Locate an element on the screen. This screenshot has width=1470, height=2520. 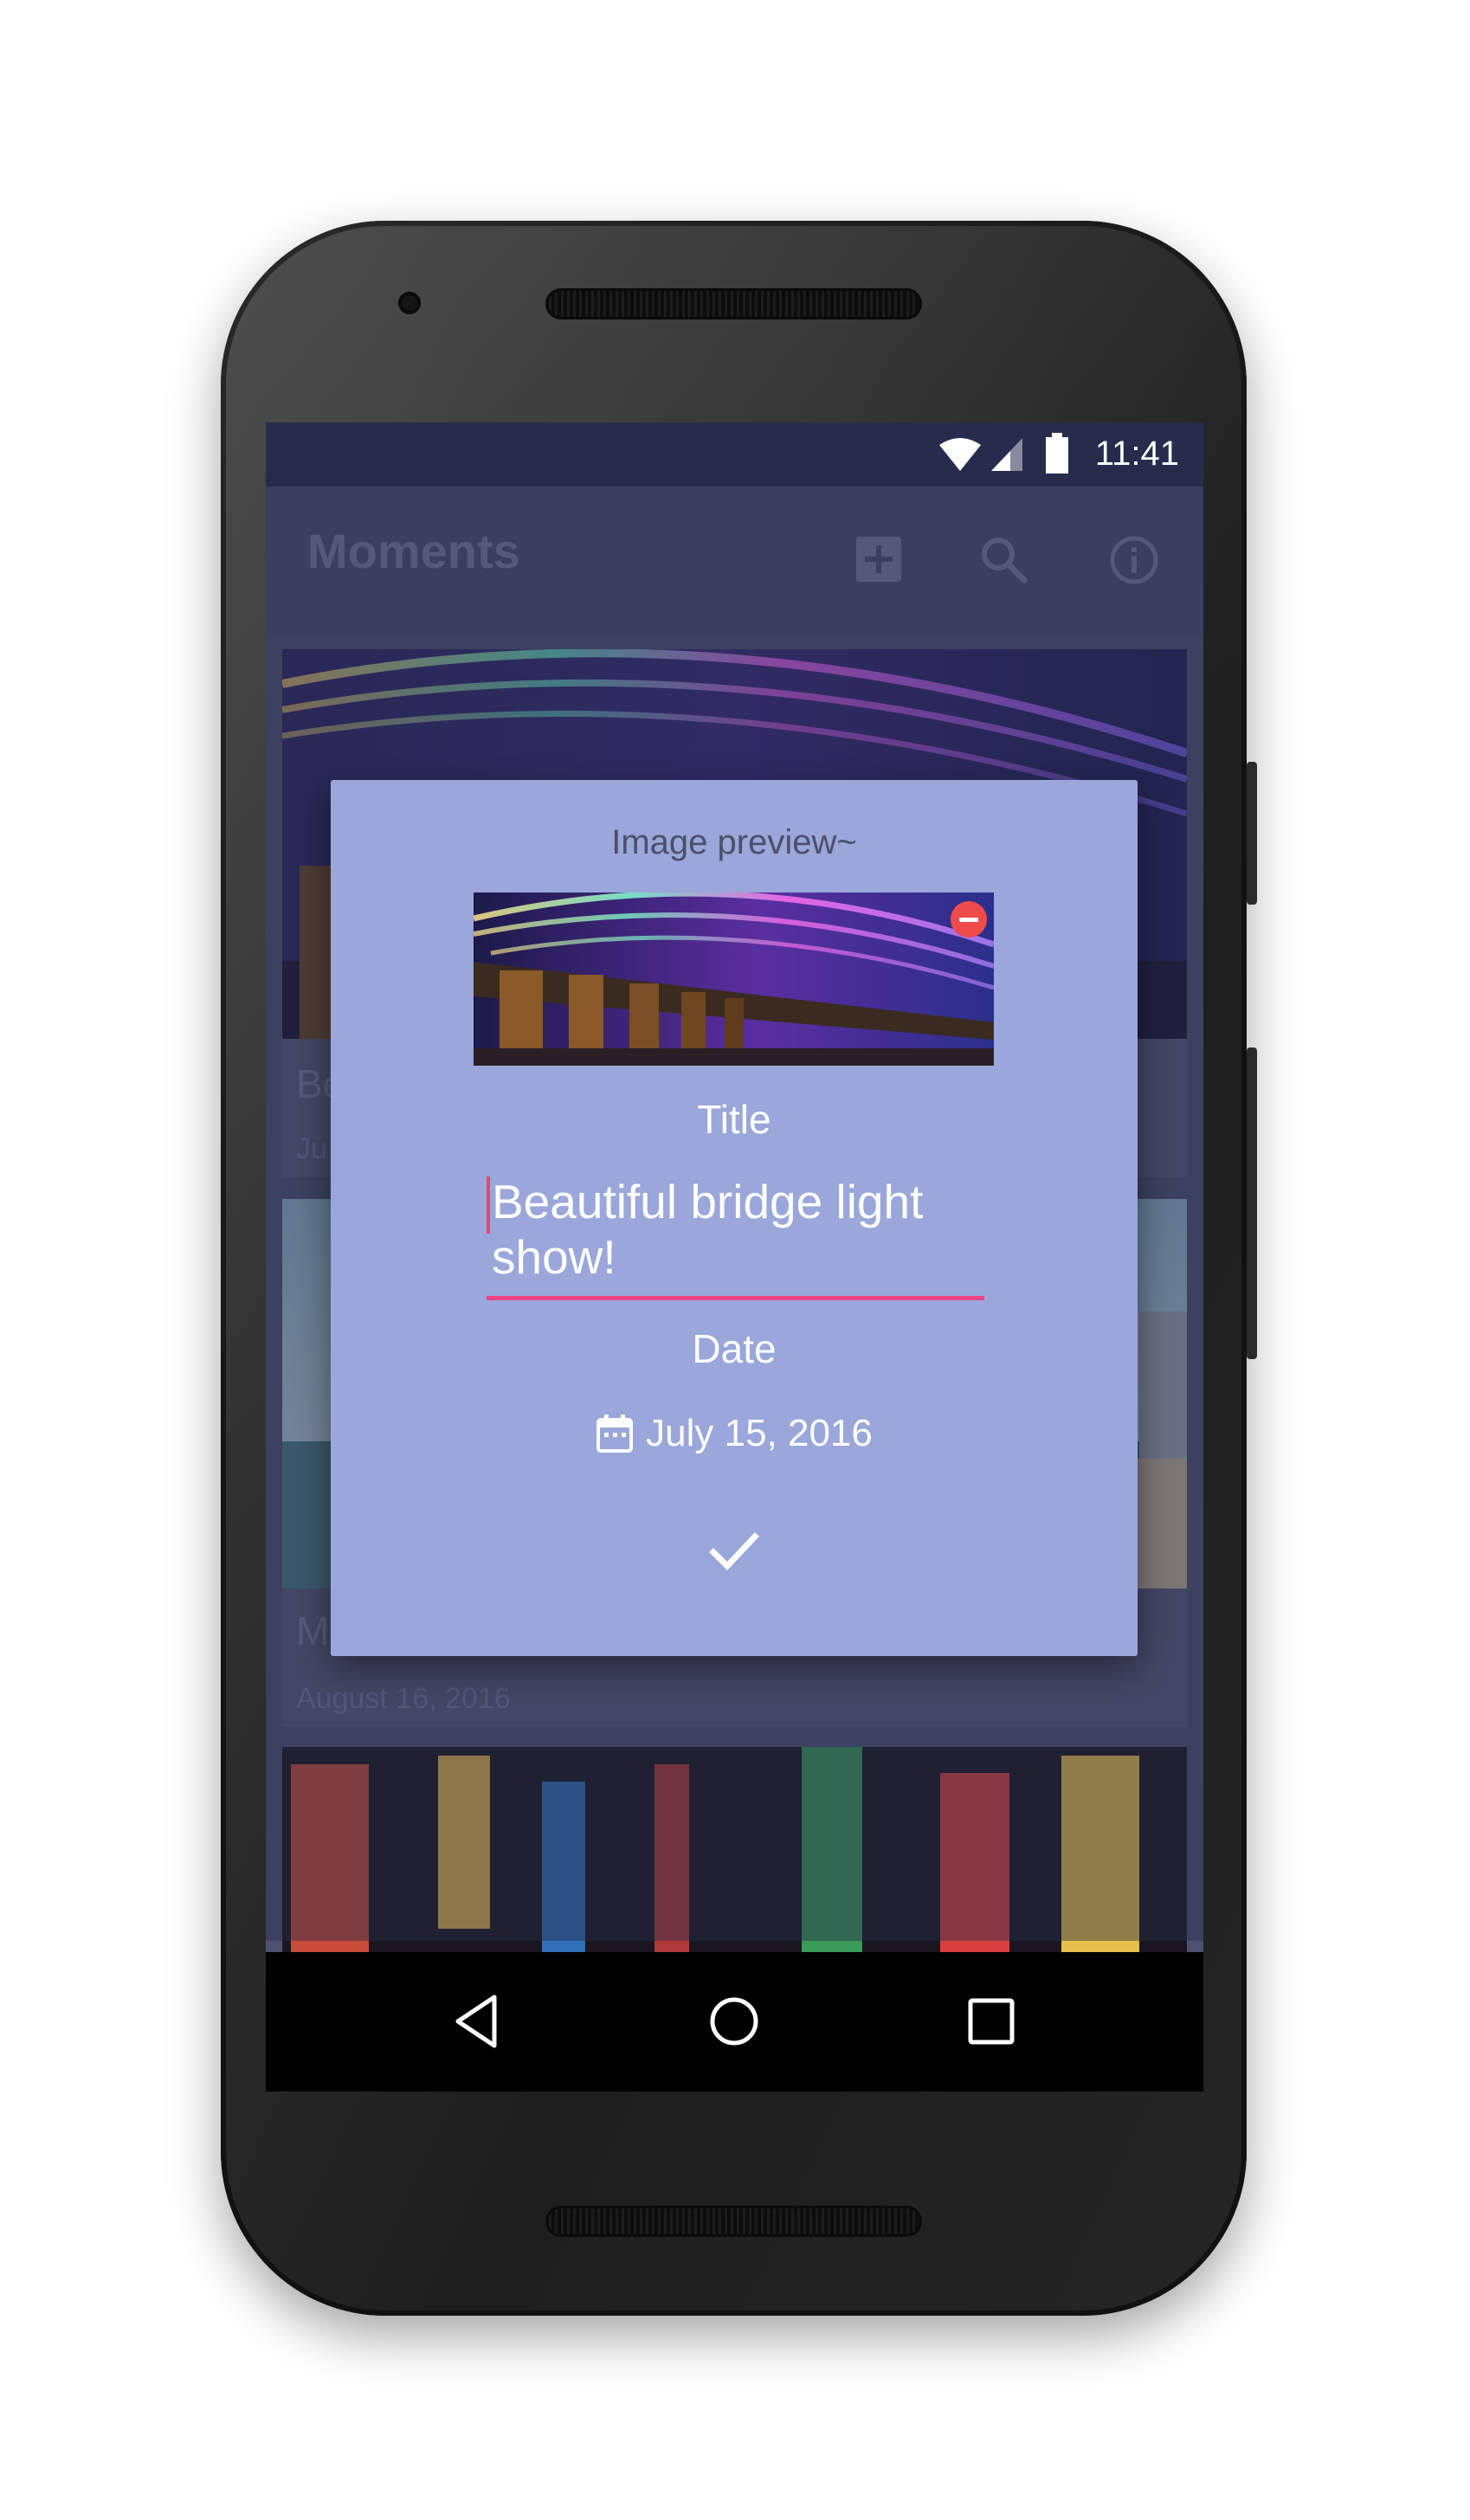
date-label: Date is located at coordinates (735, 1348).